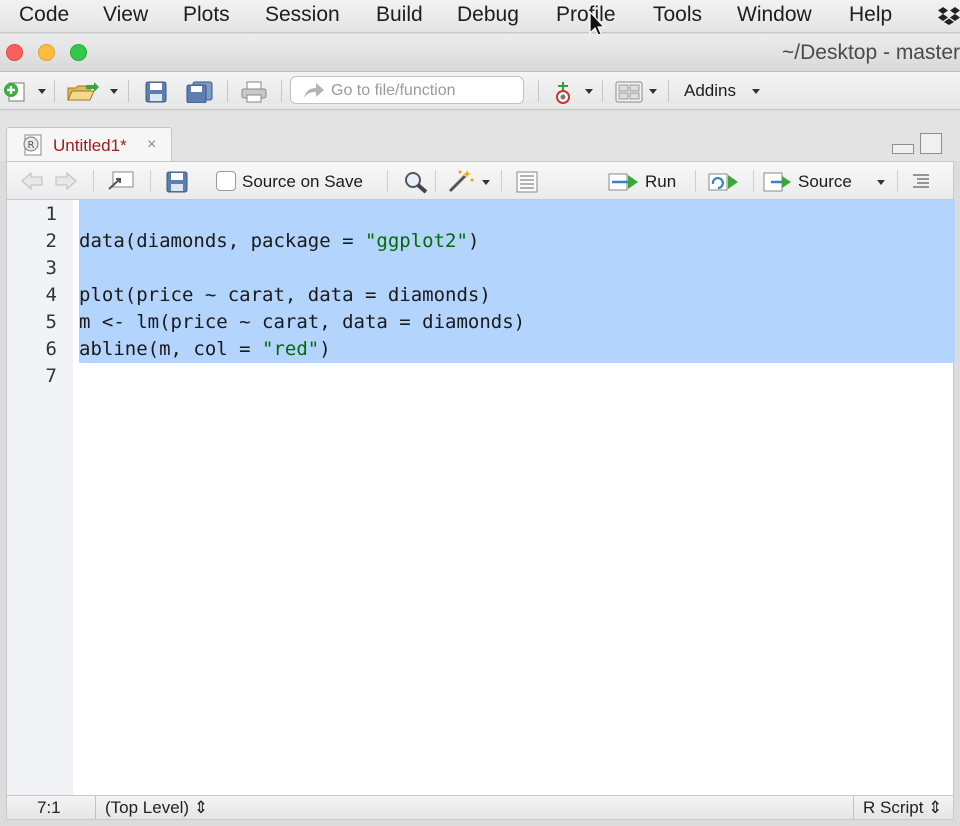 The image size is (960, 826). I want to click on source-on-save-checkbox, so click(226, 181).